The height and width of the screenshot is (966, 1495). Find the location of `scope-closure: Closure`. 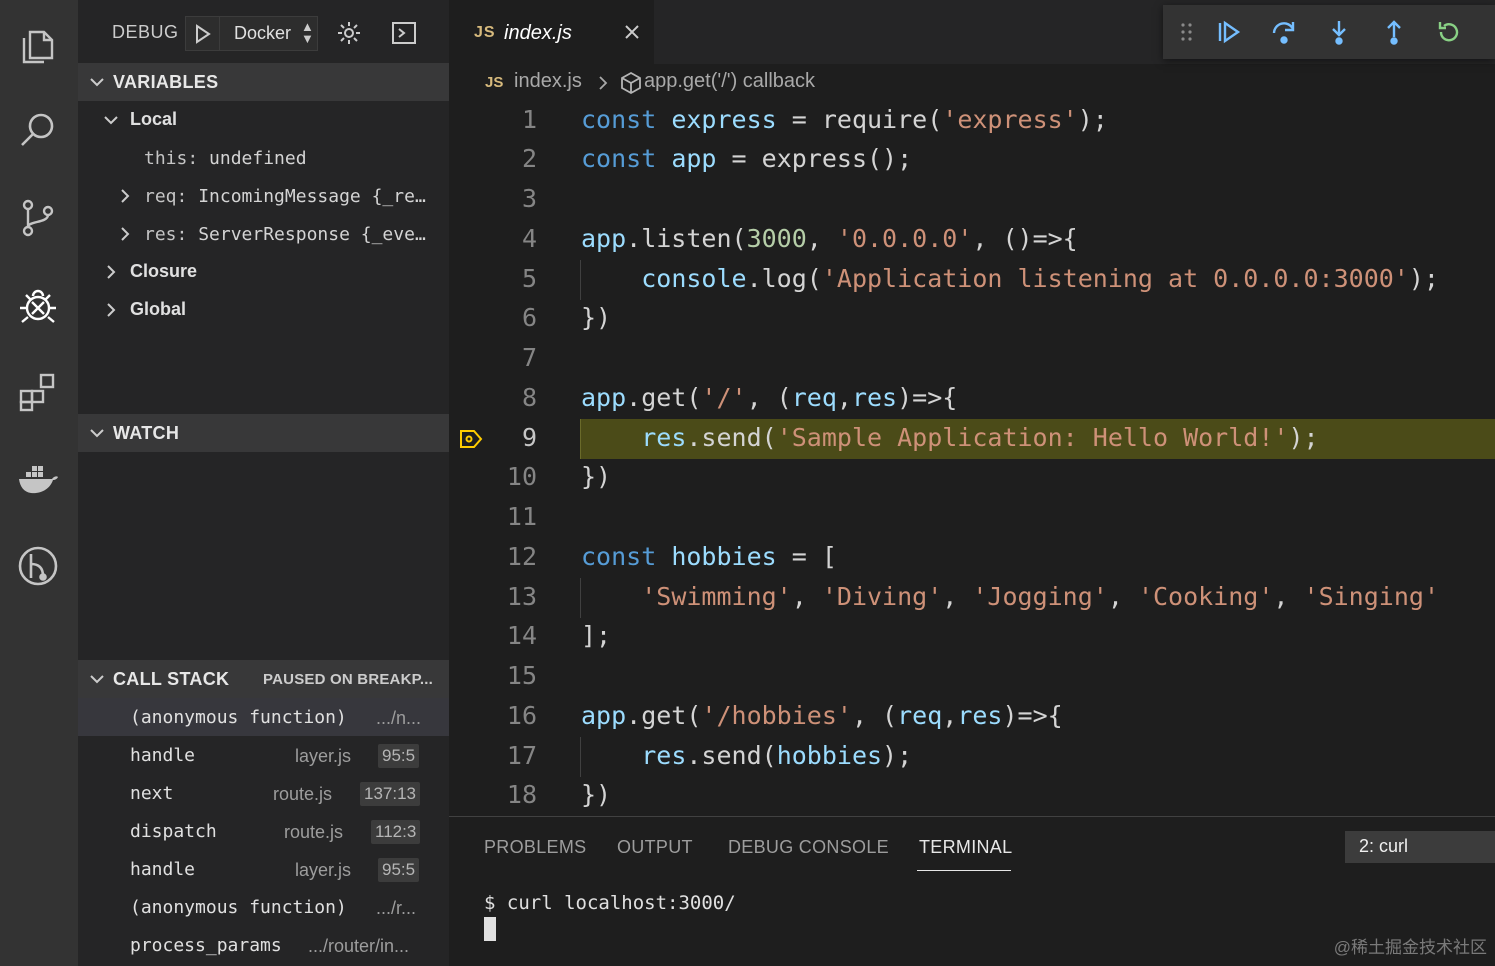

scope-closure: Closure is located at coordinates (263, 272).